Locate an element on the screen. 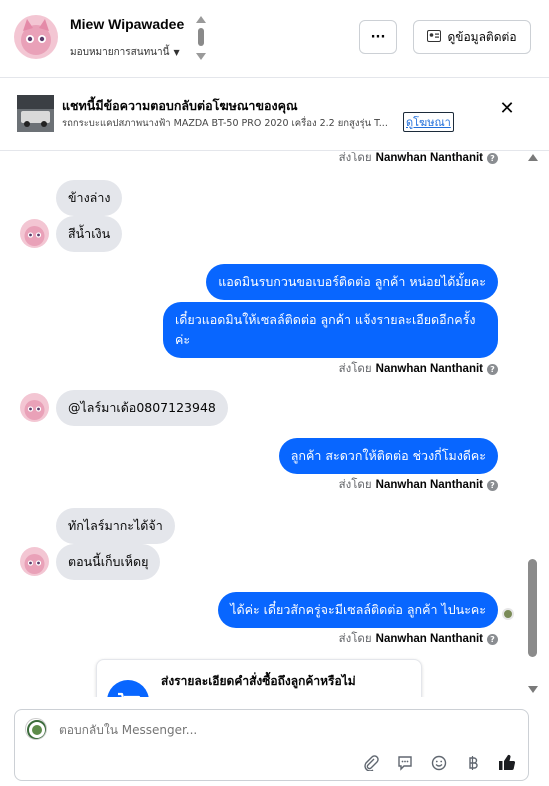 This screenshot has height=786, width=549. contact-info-label: ดูข้อมูลติดต่อ is located at coordinates (482, 36).